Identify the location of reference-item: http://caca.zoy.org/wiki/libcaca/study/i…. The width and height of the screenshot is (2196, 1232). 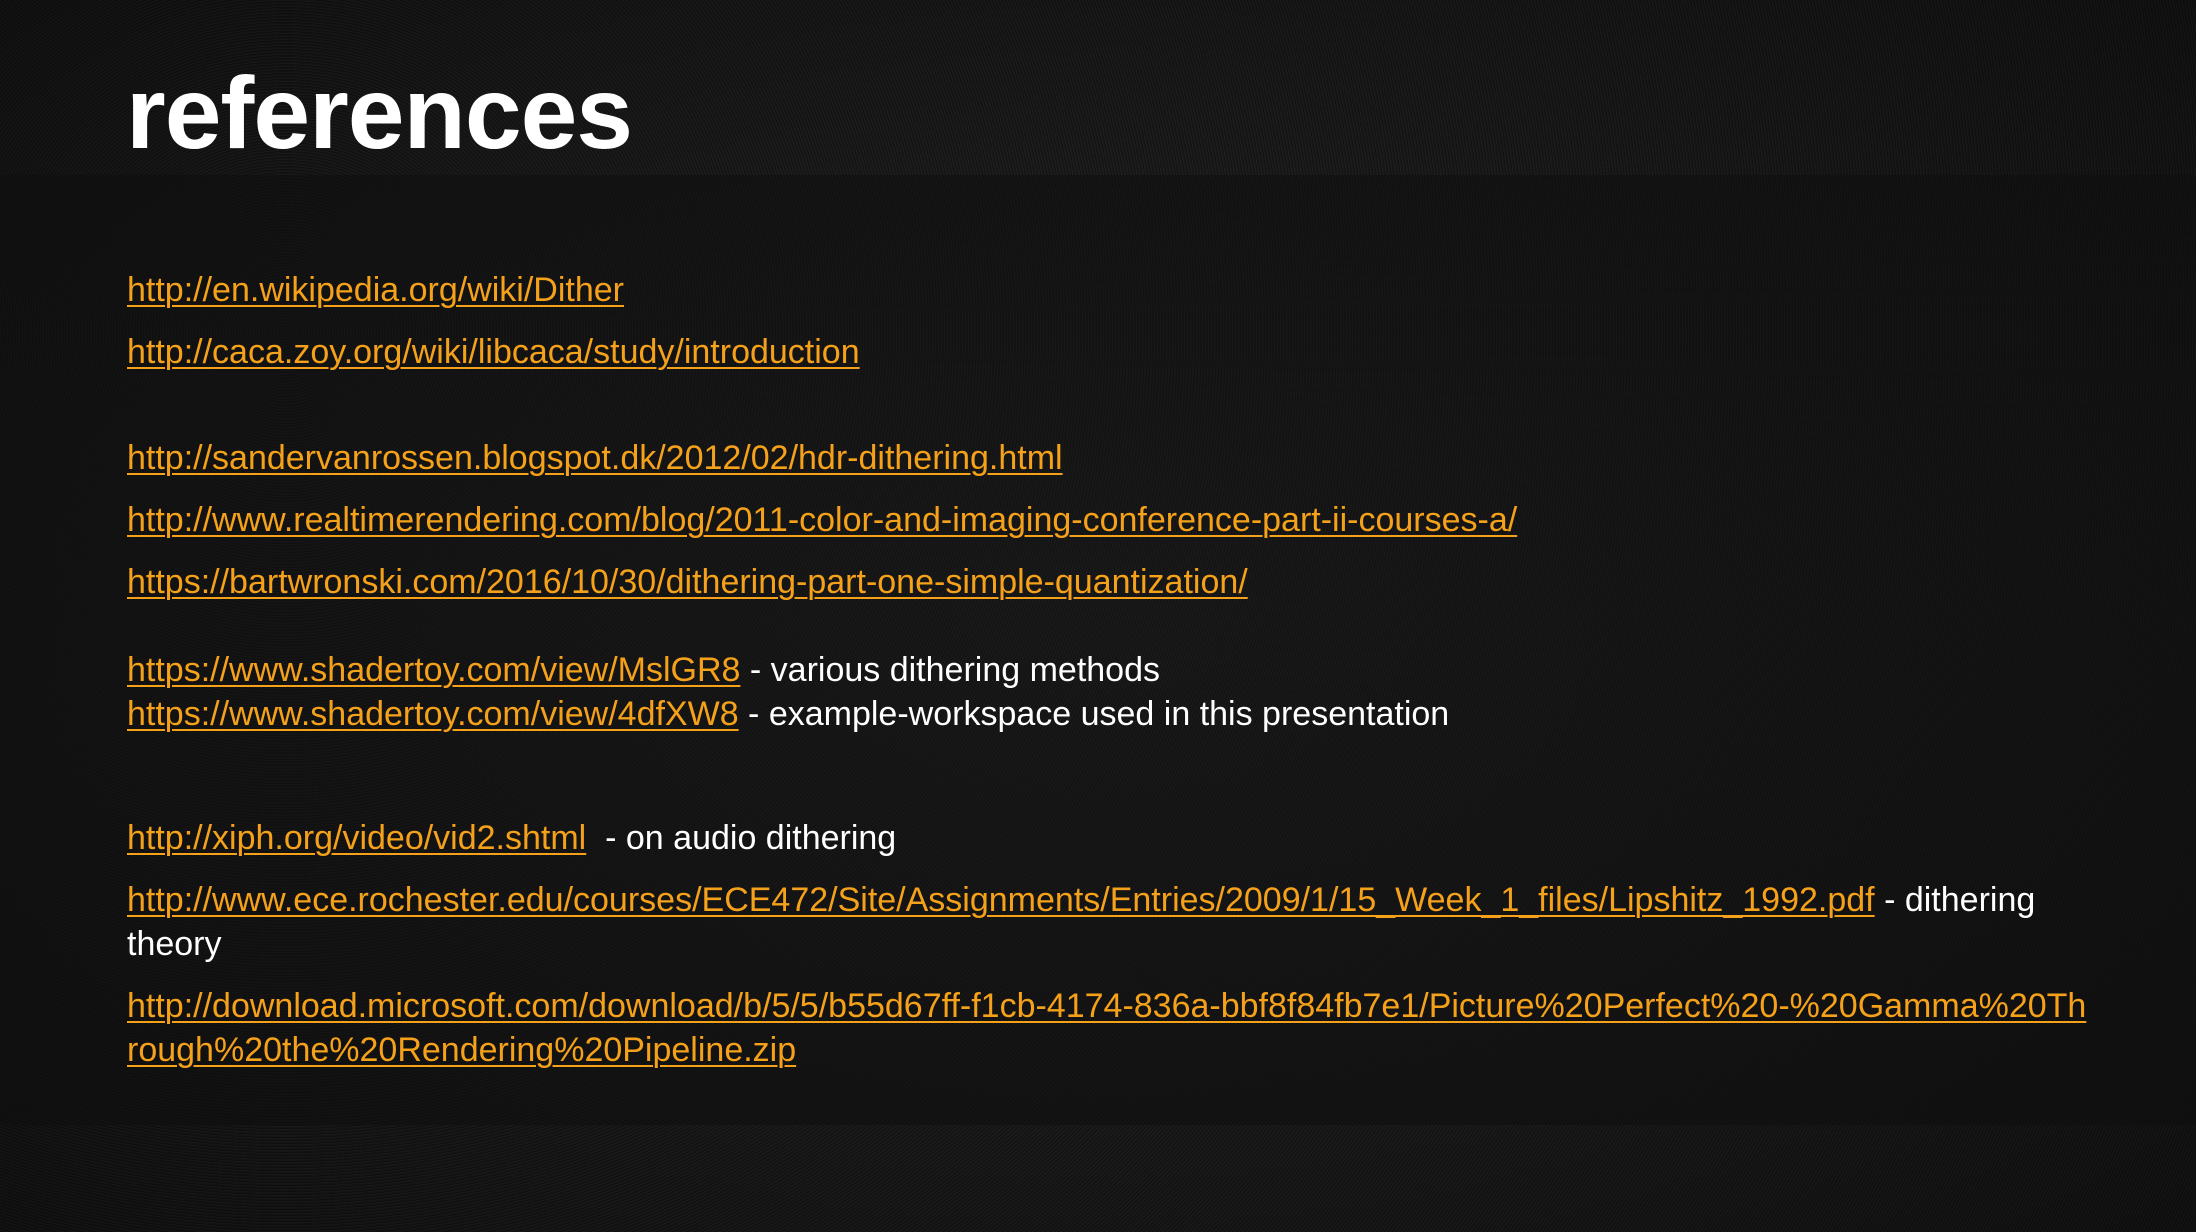
(1107, 352).